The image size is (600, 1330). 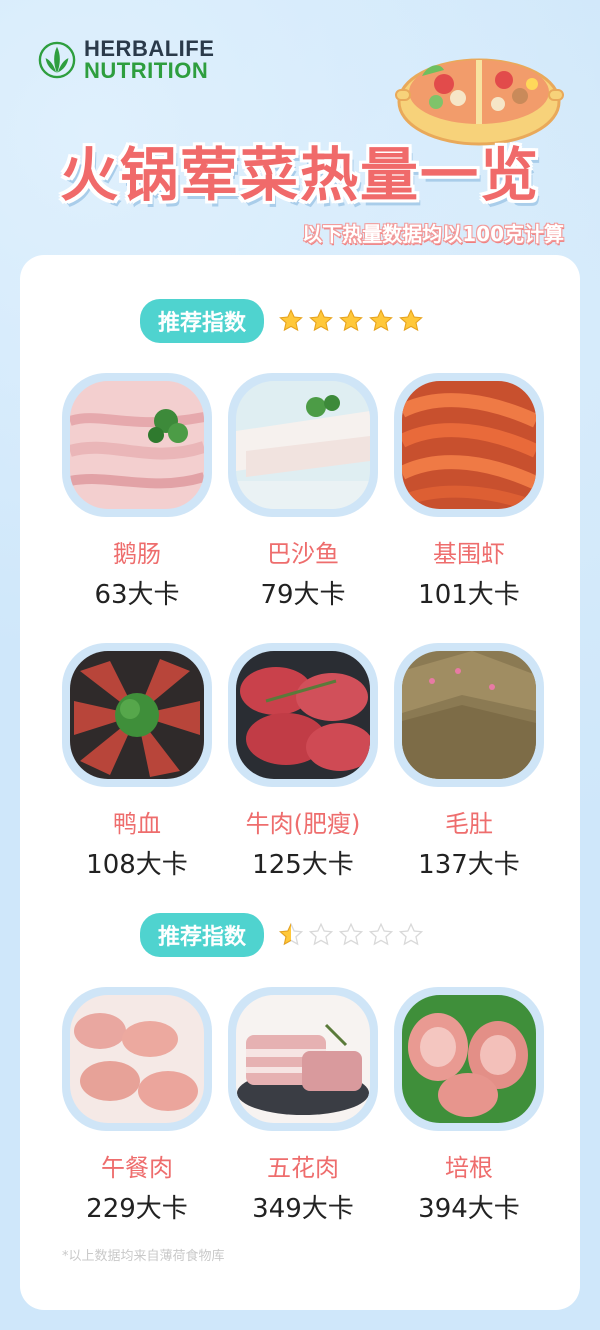 I want to click on beef-image, so click(x=303, y=715).